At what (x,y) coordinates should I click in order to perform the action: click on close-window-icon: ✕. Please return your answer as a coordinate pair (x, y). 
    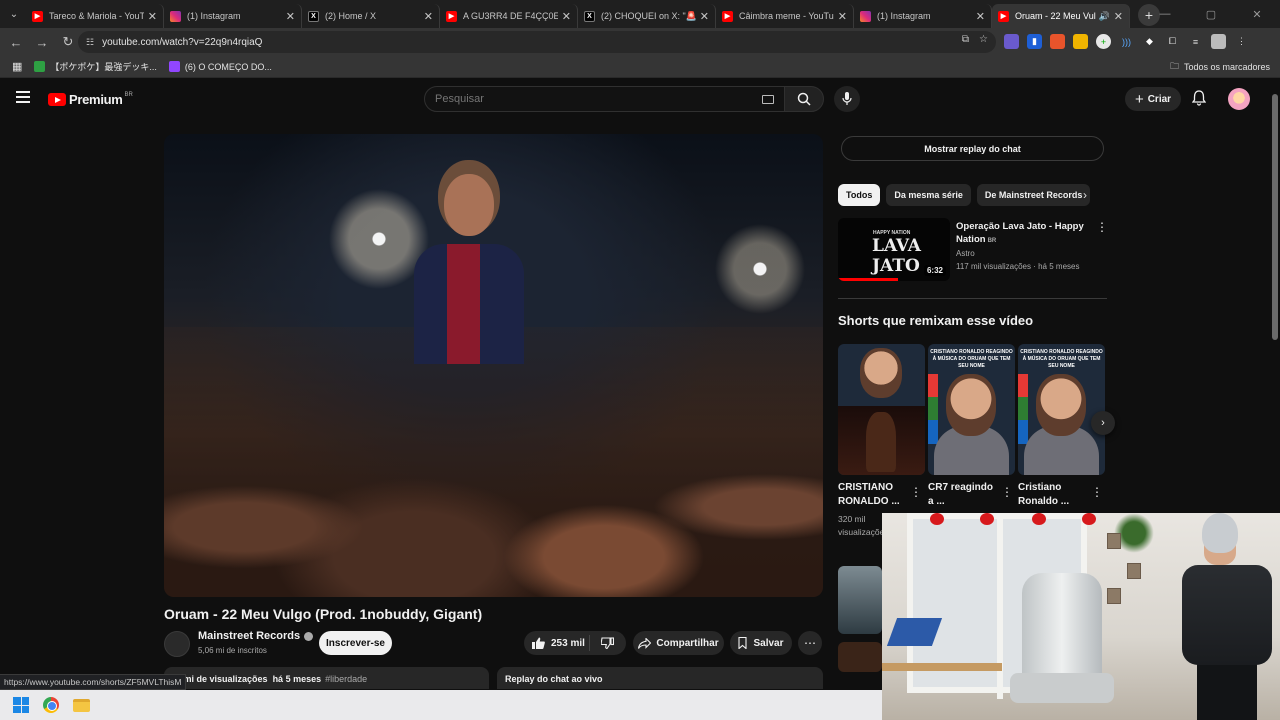
    Looking at the image, I should click on (1257, 14).